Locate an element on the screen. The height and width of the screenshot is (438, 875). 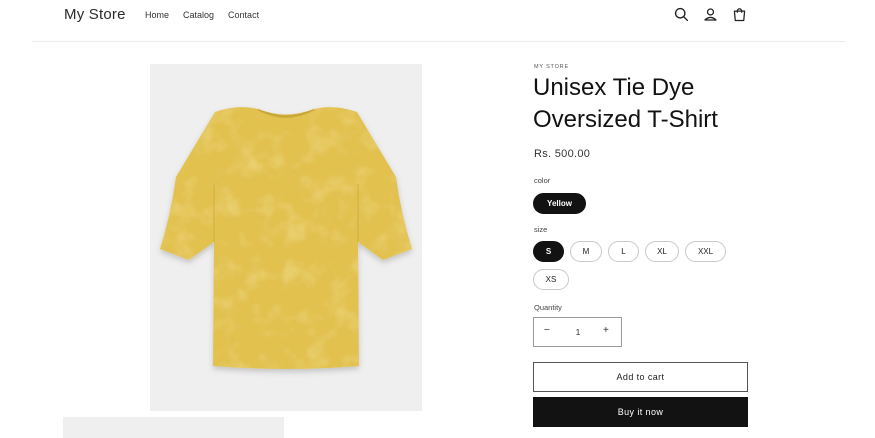
quantity-stepper: − 1 + is located at coordinates (577, 332).